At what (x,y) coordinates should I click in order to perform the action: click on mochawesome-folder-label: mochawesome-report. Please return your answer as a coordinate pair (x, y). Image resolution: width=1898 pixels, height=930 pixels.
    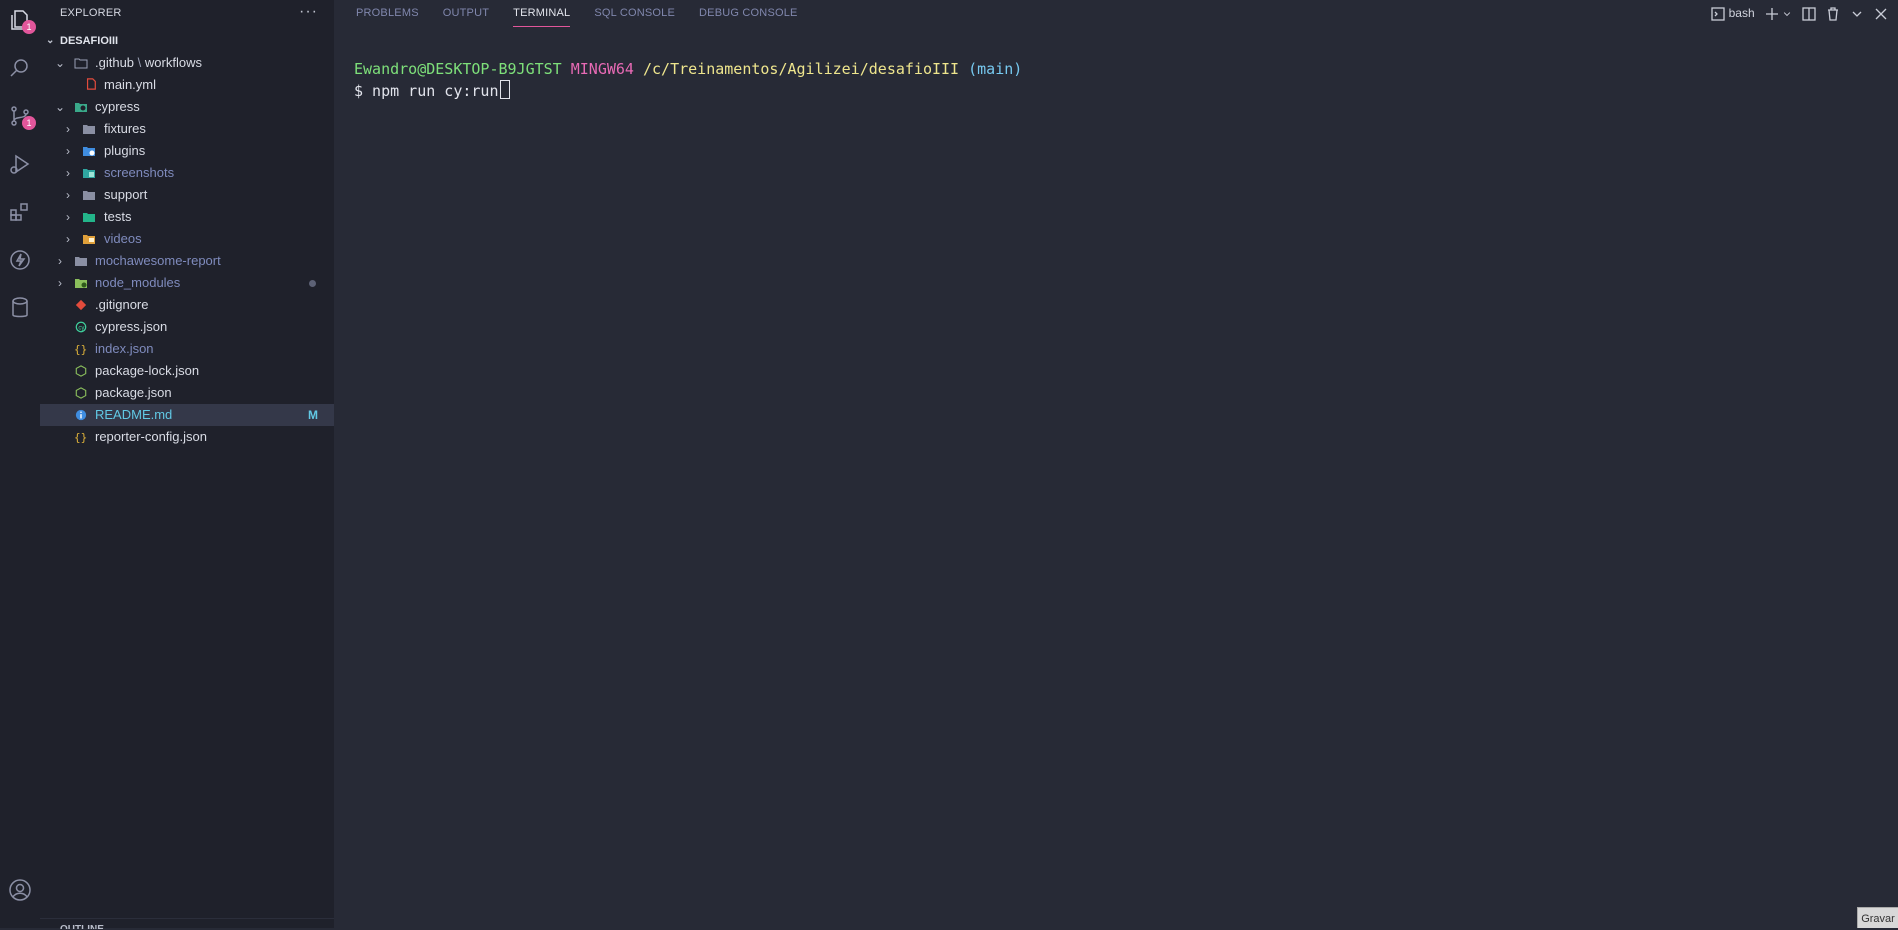
    Looking at the image, I should click on (158, 260).